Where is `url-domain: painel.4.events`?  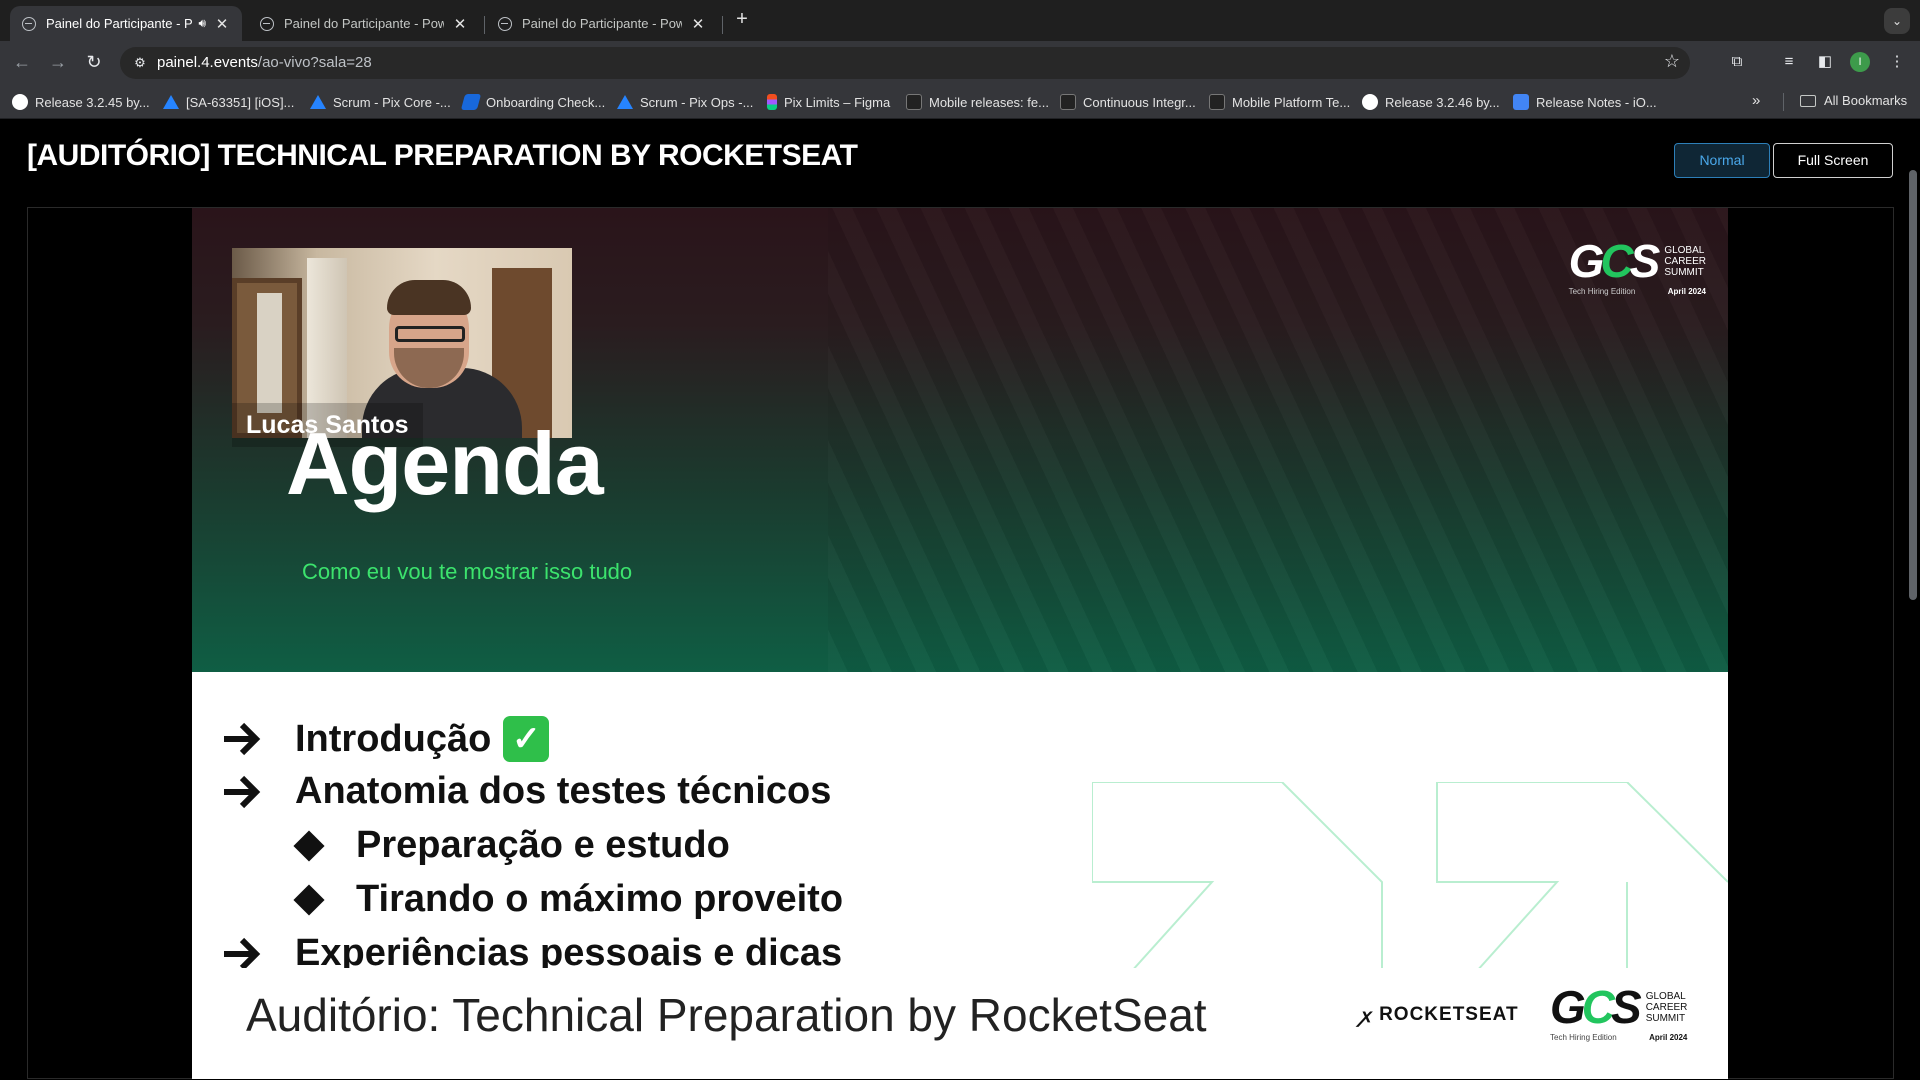
url-domain: painel.4.events is located at coordinates (207, 62).